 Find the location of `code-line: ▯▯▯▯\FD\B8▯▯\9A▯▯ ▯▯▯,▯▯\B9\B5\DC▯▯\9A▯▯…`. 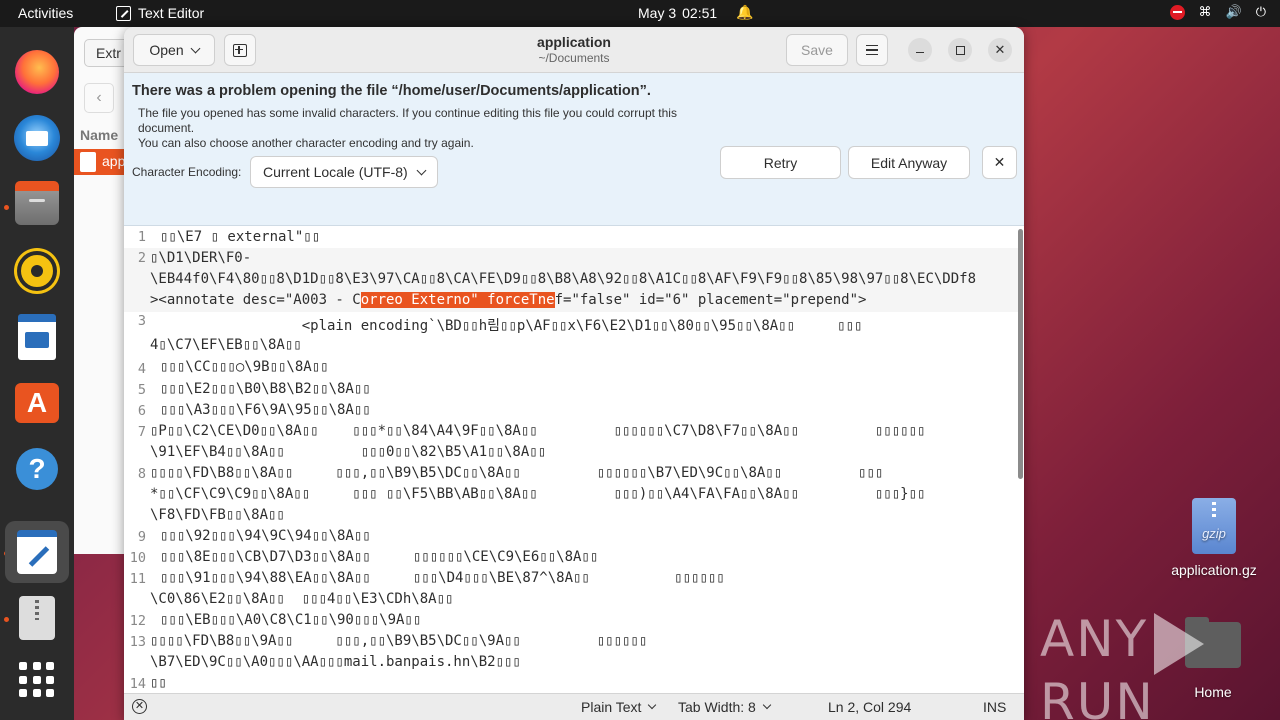

code-line: ▯▯▯▯\FD\B8▯▯\9A▯▯ ▯▯▯,▯▯\B9\B5\DC▯▯\9A▯▯… is located at coordinates (399, 641).